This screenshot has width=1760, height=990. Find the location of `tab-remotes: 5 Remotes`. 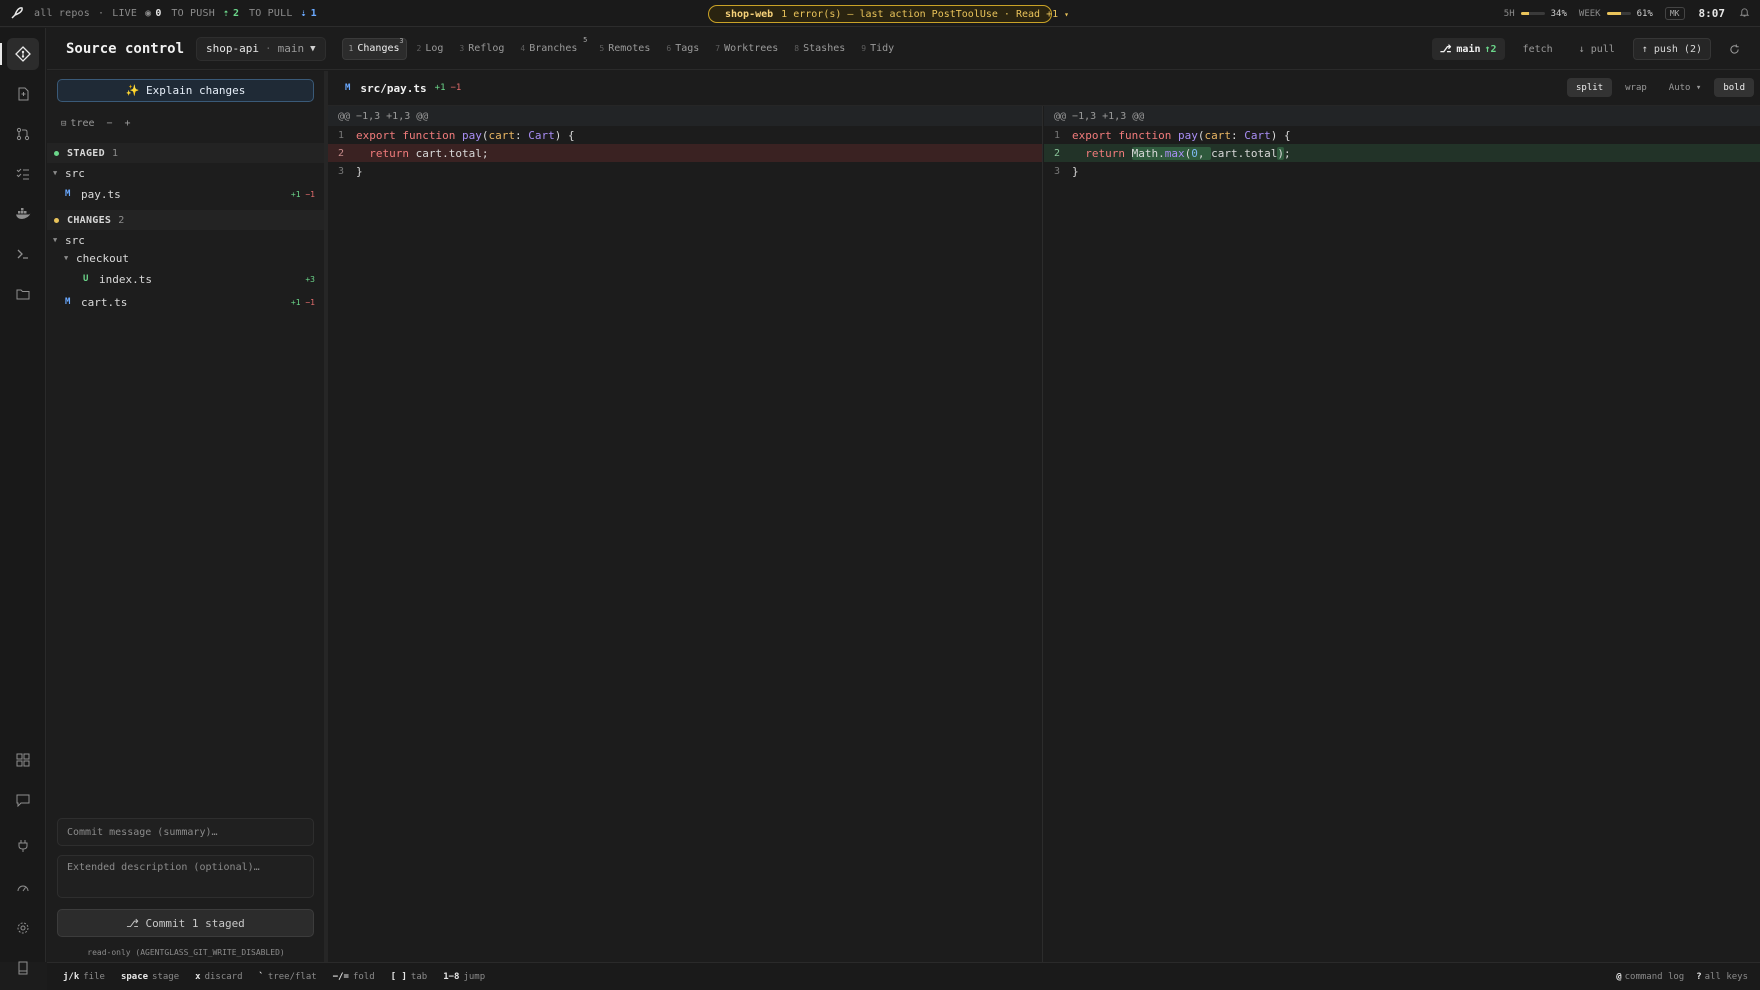

tab-remotes: 5 Remotes is located at coordinates (624, 49).